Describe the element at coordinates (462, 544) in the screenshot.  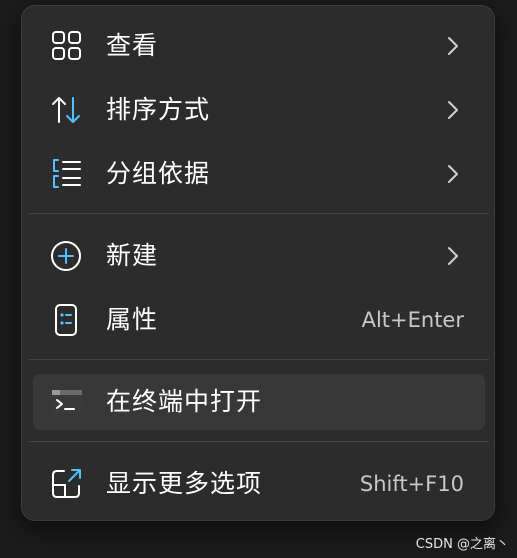
I see `watermark: CSDN @之离丶` at that location.